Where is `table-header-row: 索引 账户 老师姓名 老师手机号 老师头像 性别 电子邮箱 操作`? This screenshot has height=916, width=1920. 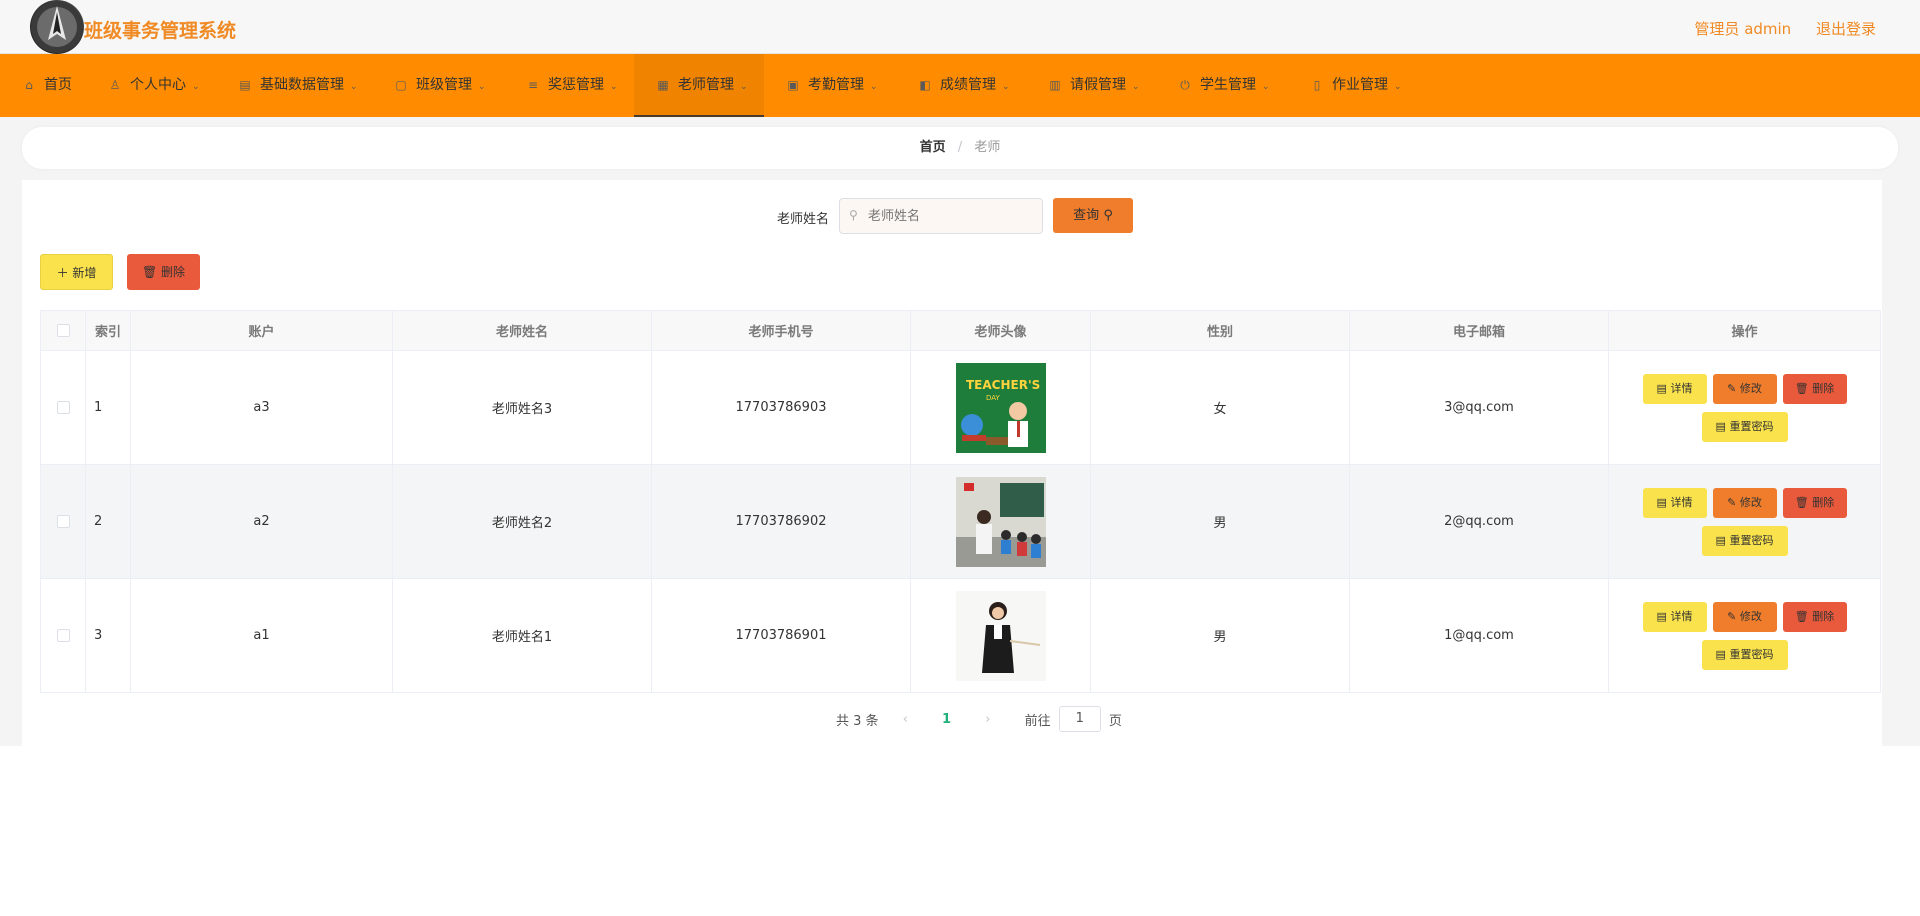
table-header-row: 索引 账户 老师姓名 老师手机号 老师头像 性别 电子邮箱 操作 is located at coordinates (960, 330).